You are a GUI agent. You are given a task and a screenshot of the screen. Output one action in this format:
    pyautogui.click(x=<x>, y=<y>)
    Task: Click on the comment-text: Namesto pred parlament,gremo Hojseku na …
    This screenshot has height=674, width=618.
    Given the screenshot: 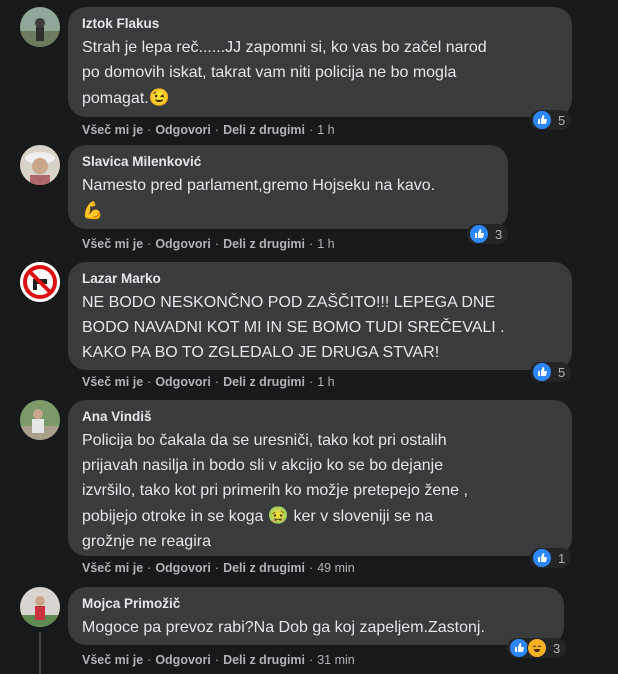 What is the action you would take?
    pyautogui.click(x=289, y=198)
    